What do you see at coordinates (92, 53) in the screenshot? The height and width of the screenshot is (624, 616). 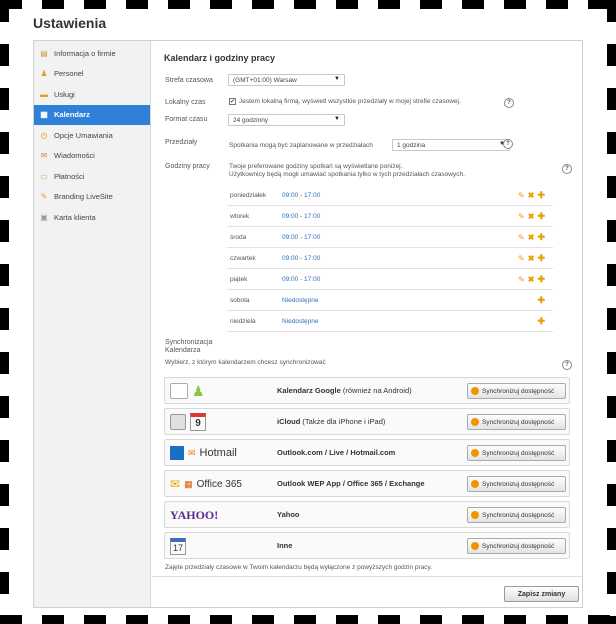 I see `sidebar-item: ▤ Informacja o firmie` at bounding box center [92, 53].